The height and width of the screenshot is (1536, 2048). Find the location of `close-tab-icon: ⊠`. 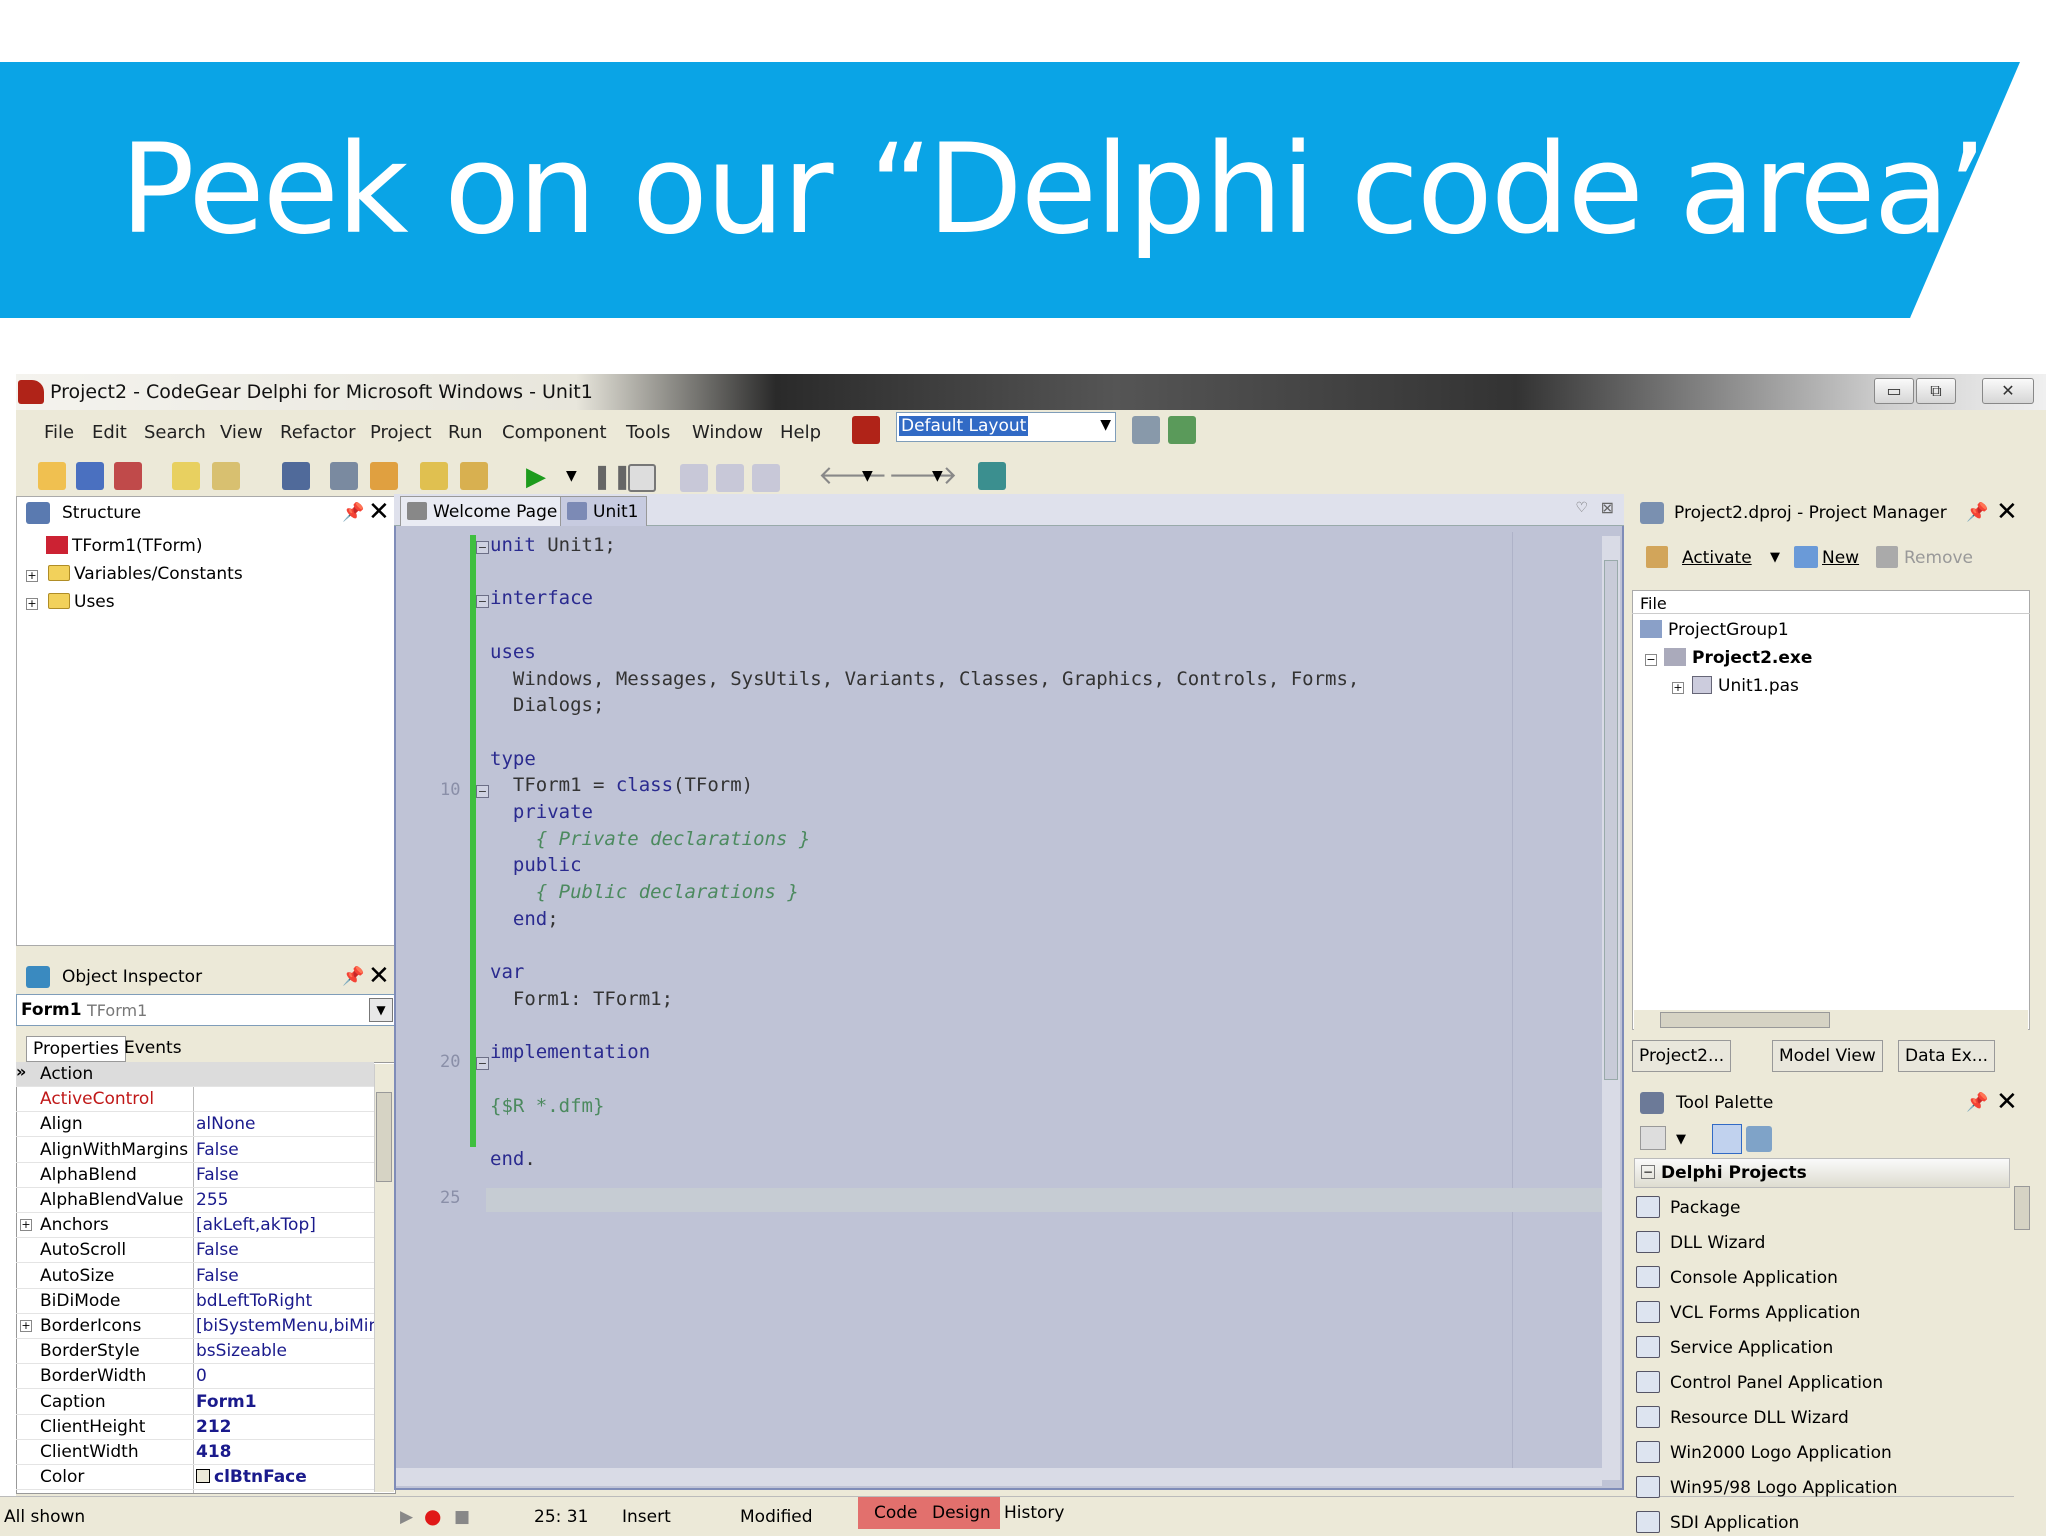

close-tab-icon: ⊠ is located at coordinates (1607, 507).